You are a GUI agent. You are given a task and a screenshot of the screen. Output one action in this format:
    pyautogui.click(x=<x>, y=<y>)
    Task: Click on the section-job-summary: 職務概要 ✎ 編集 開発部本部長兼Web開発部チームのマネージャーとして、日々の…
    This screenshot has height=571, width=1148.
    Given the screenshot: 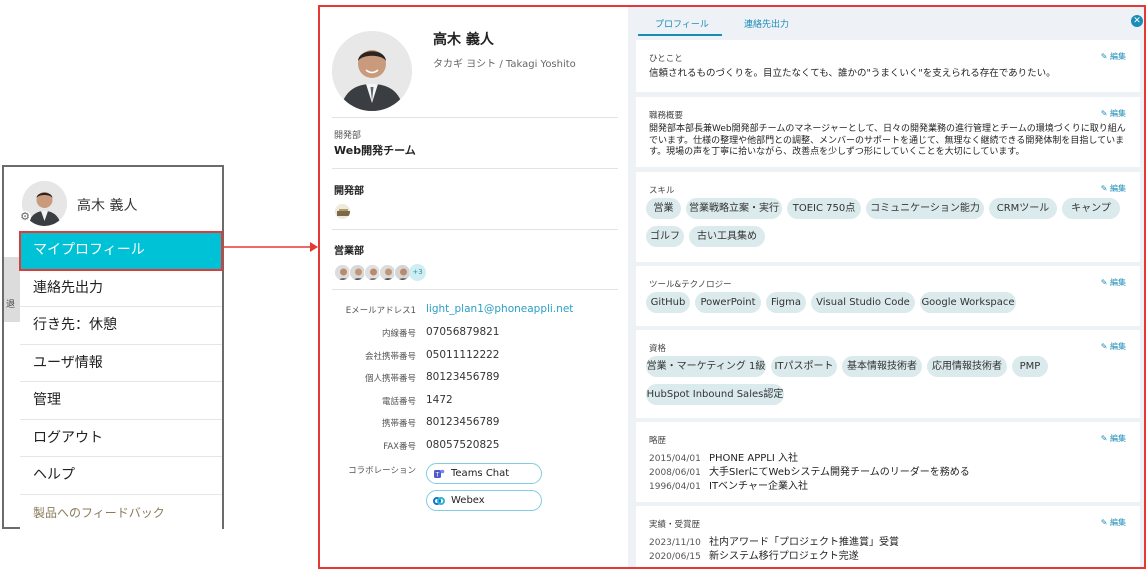 What is the action you would take?
    pyautogui.click(x=888, y=132)
    